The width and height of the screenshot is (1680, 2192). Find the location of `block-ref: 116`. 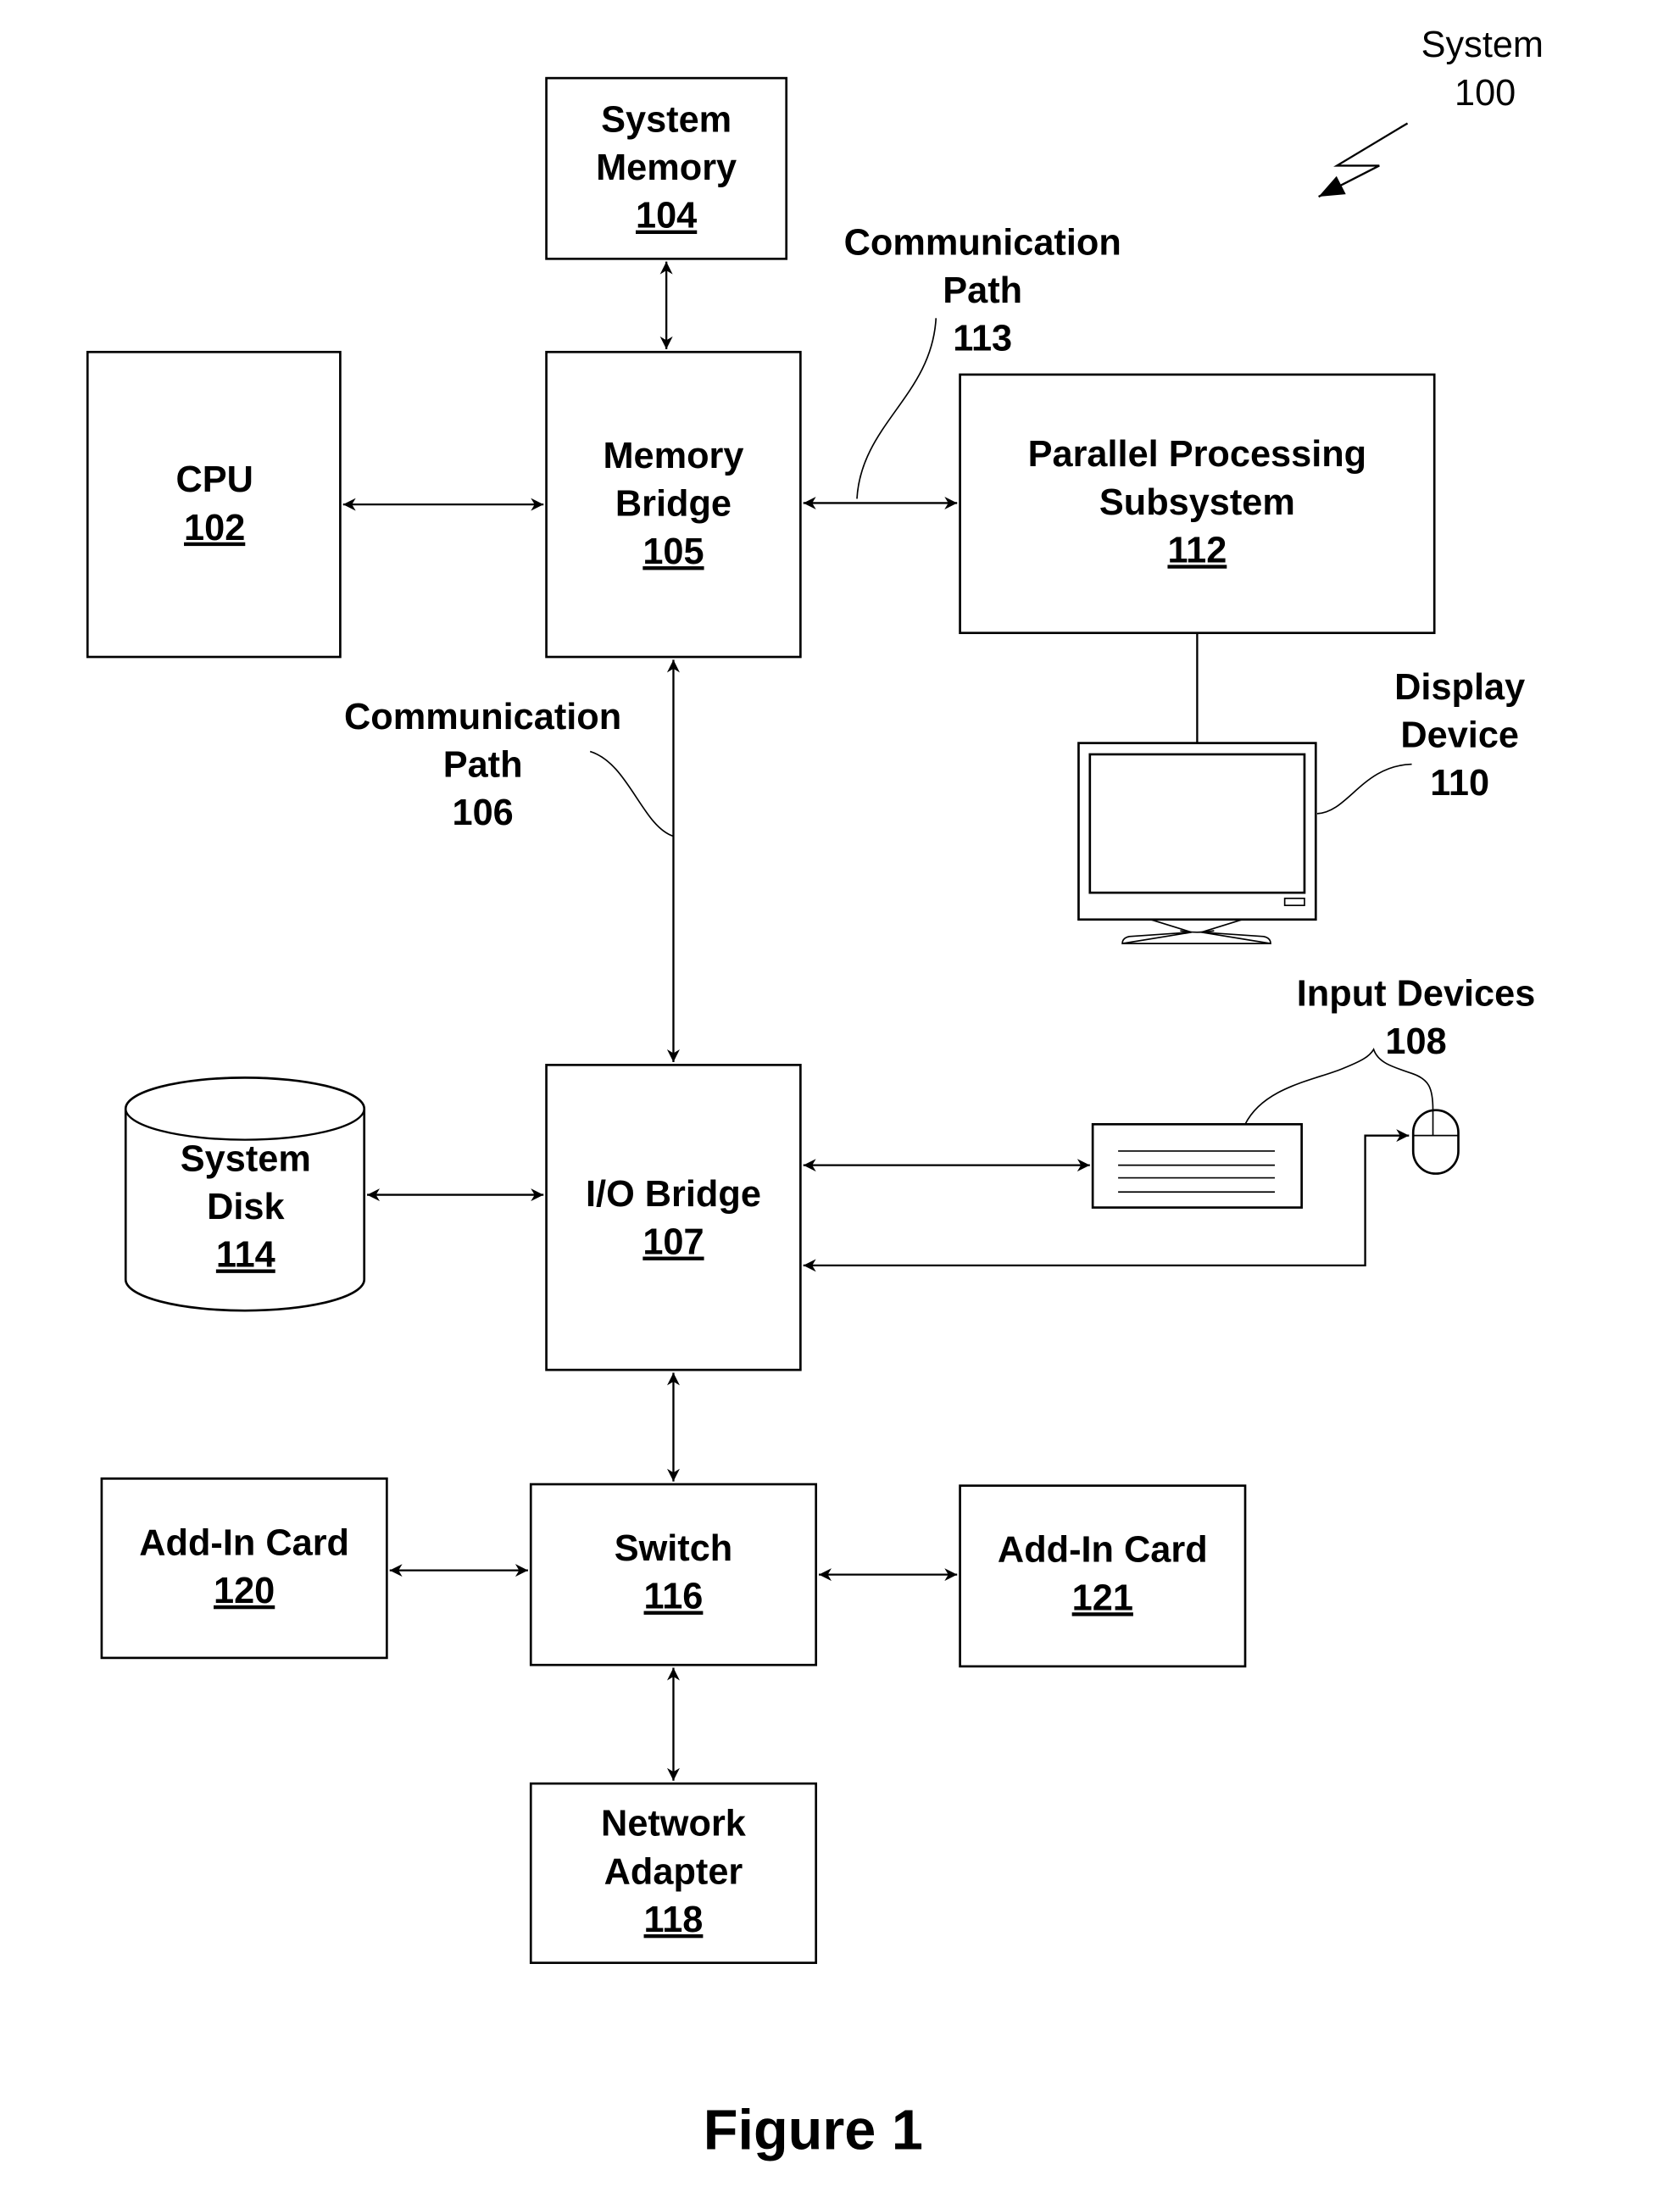

block-ref: 116 is located at coordinates (674, 1597).